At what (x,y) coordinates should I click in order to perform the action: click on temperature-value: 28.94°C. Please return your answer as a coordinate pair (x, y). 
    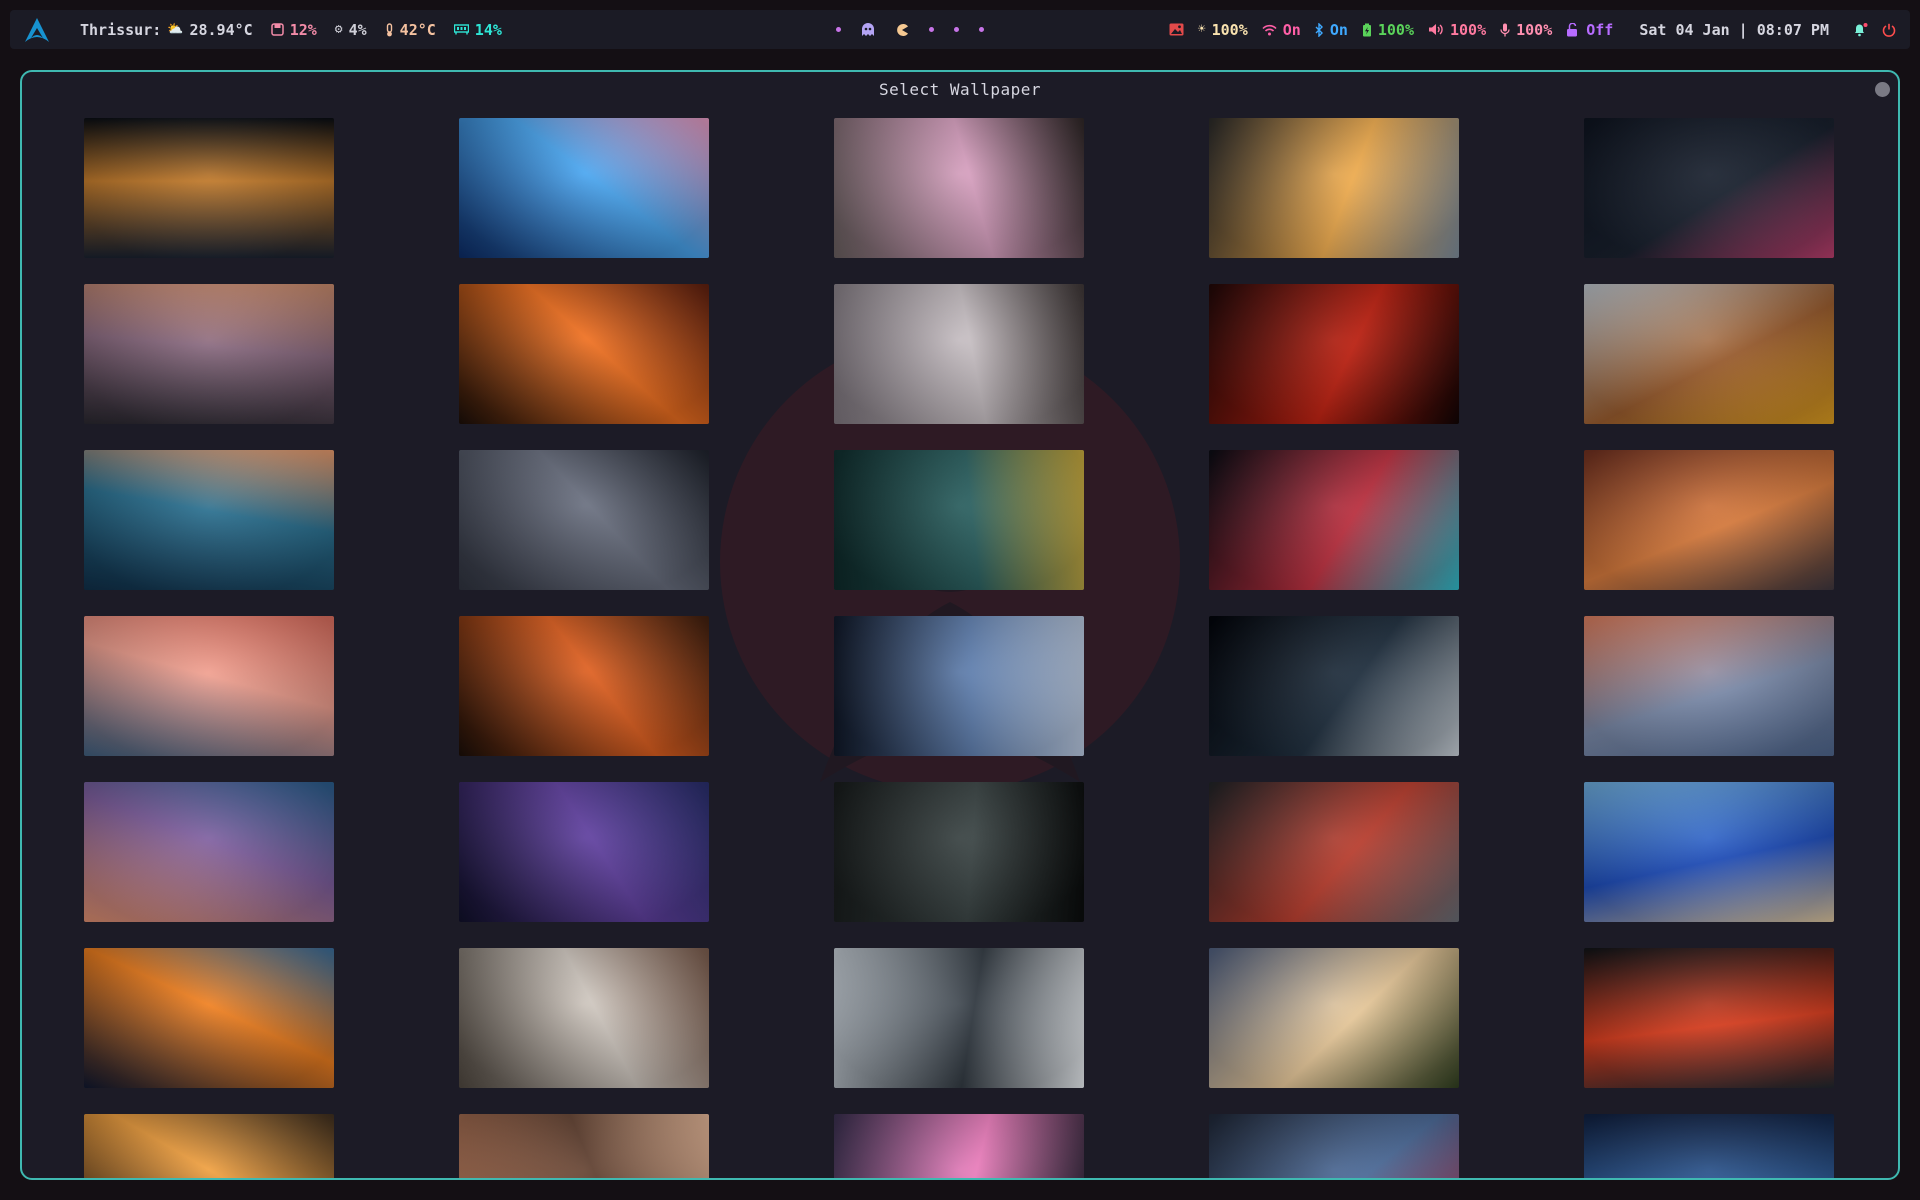
    Looking at the image, I should click on (221, 29).